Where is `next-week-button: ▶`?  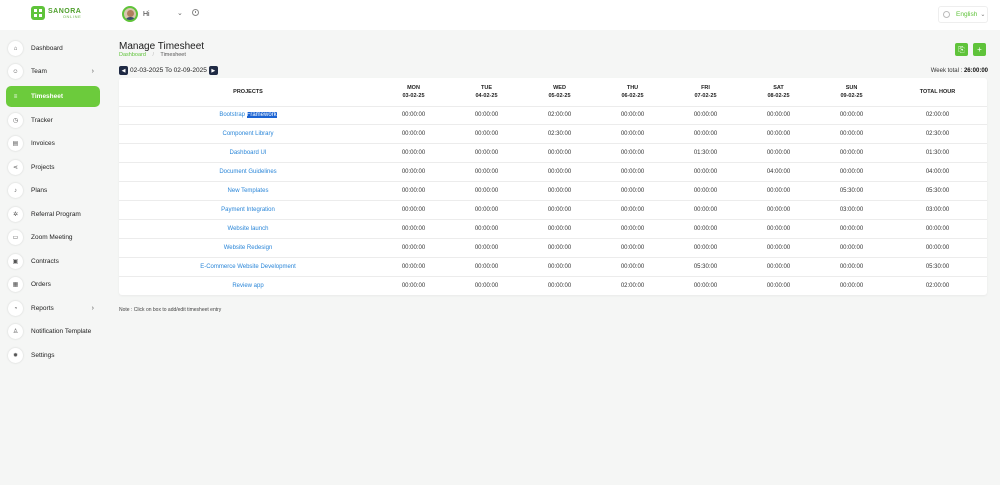
next-week-button: ▶ is located at coordinates (213, 70).